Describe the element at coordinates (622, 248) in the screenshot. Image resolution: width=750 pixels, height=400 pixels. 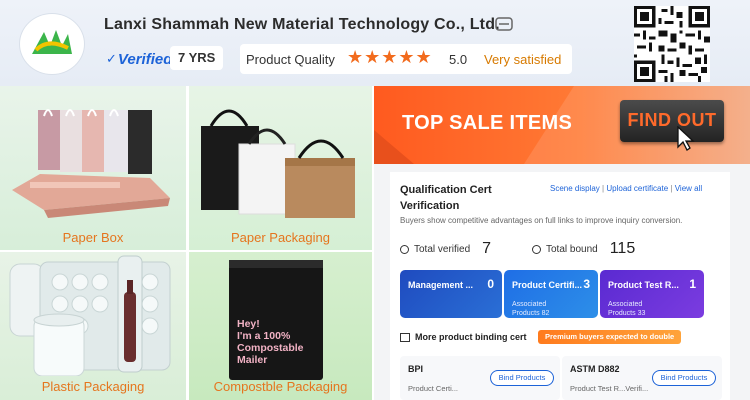
I see `total-bound-value: 115` at that location.